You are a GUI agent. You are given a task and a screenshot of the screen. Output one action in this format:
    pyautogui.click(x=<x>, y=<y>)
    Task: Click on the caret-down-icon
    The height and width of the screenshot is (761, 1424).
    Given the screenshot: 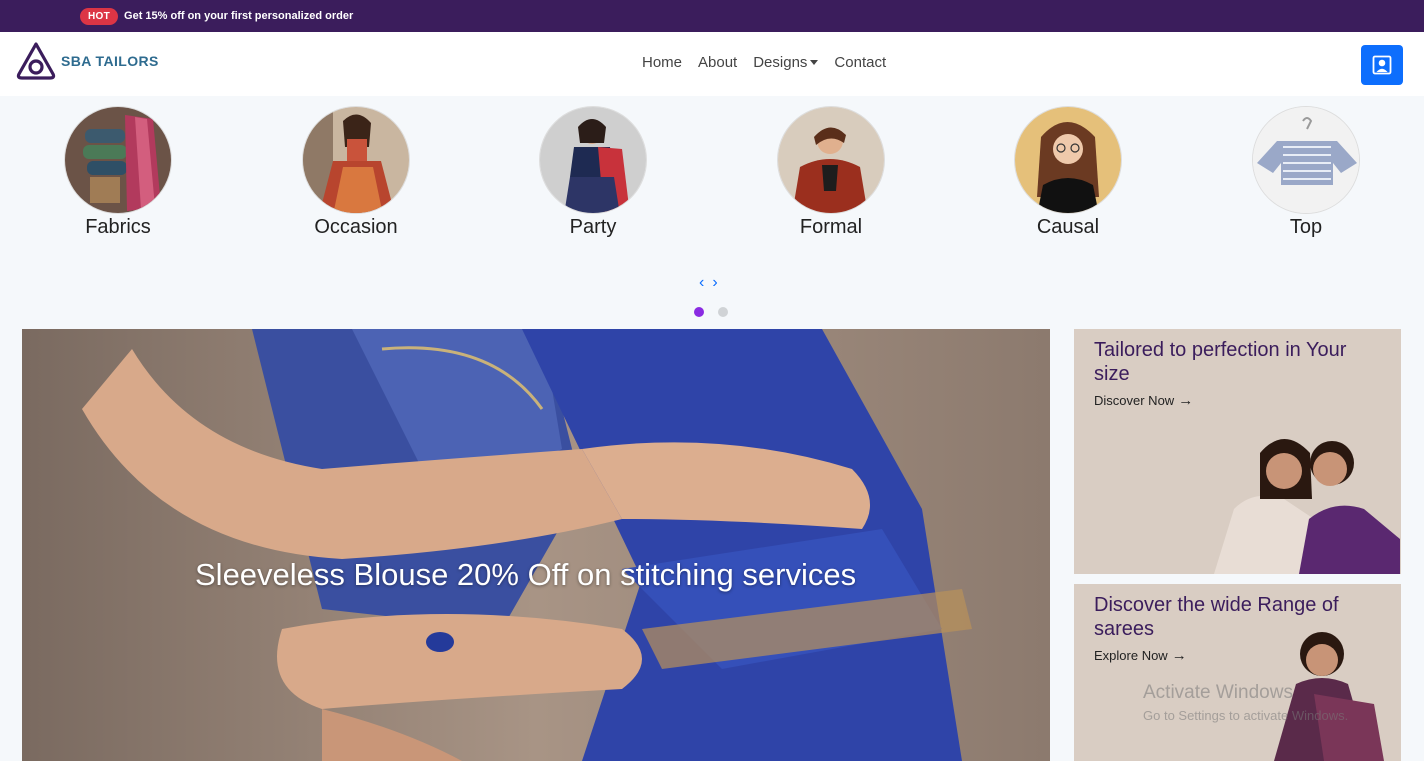 What is the action you would take?
    pyautogui.click(x=814, y=62)
    